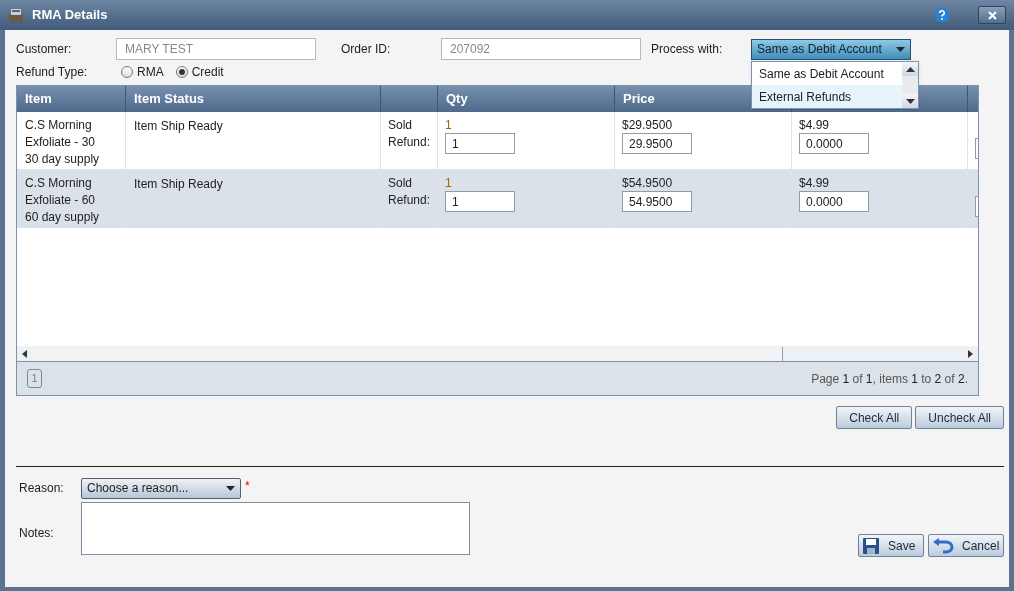 The image size is (1014, 591). What do you see at coordinates (61, 134) in the screenshot?
I see `item-name: C.S Morning Exfoliate - 30` at bounding box center [61, 134].